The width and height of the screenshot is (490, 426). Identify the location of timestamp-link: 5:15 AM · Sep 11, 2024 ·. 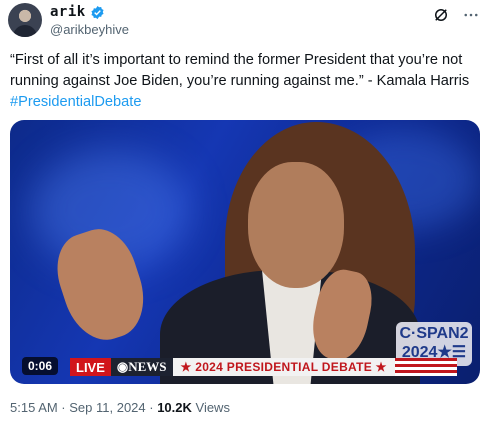
(83, 407).